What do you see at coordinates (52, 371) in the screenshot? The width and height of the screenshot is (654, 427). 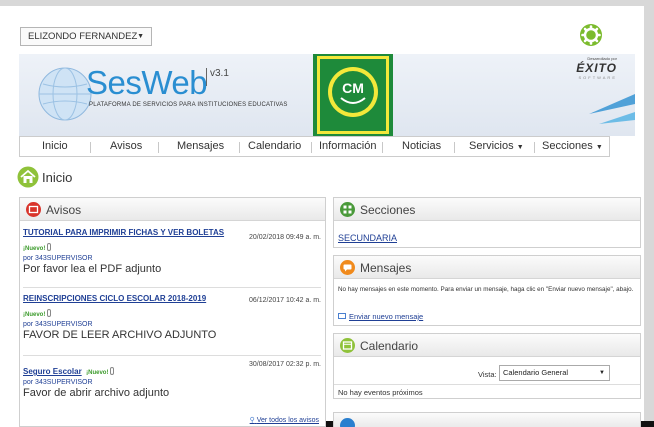 I see `aviso-title-link: Seguro Escolar` at bounding box center [52, 371].